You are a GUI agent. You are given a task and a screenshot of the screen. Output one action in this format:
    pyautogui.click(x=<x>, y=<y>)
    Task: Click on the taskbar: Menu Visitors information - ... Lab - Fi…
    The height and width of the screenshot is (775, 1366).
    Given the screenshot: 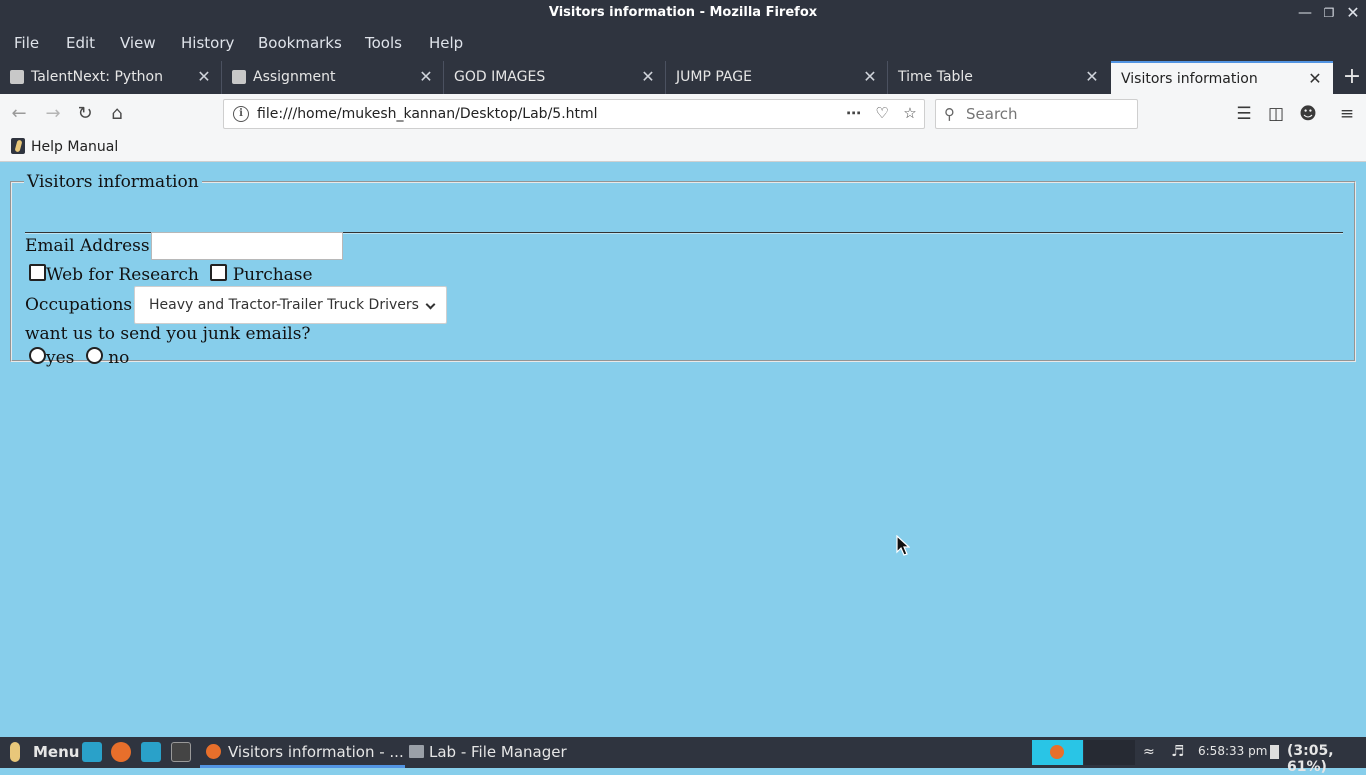 What is the action you would take?
    pyautogui.click(x=683, y=756)
    